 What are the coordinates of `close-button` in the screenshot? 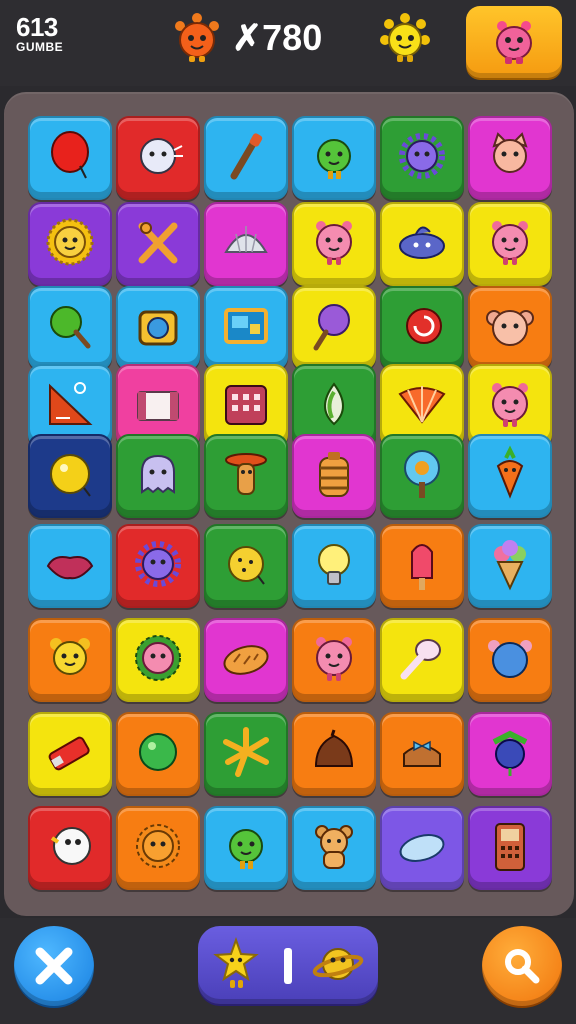 It's located at (54, 966).